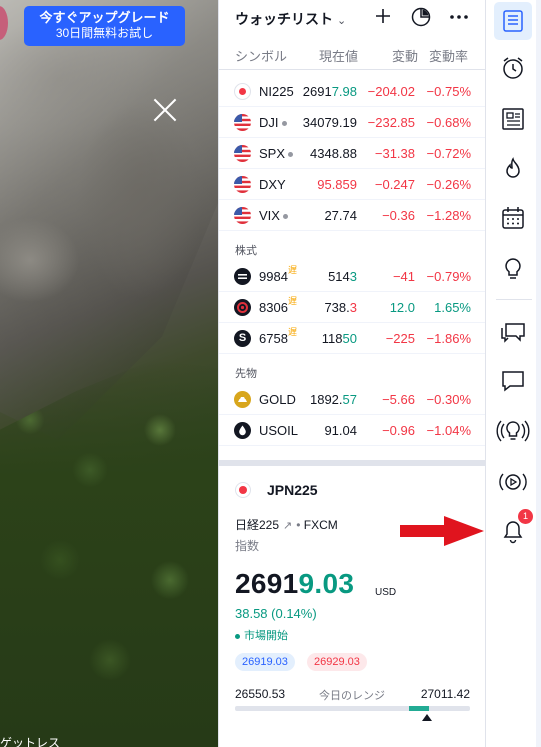 This screenshot has height=747, width=541. What do you see at coordinates (398, 399) in the screenshot?
I see `change-value: −5.66` at bounding box center [398, 399].